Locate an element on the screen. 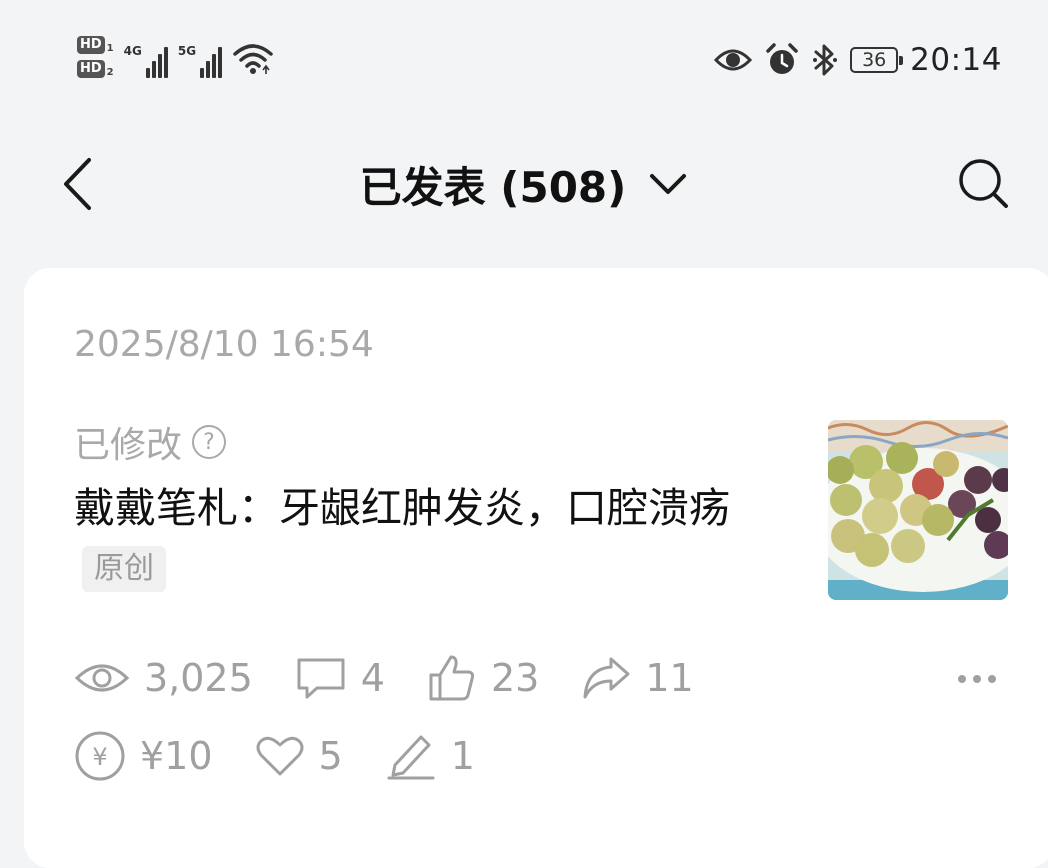  more-icon is located at coordinates (977, 679).